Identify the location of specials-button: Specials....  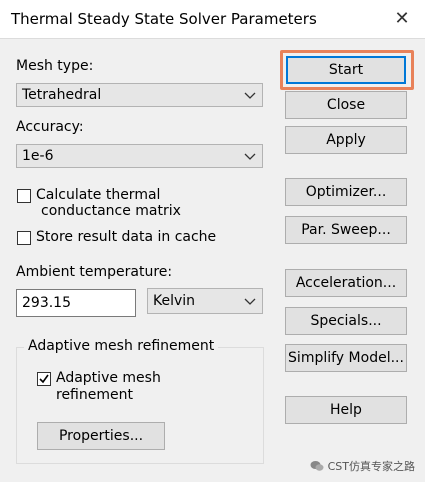
(346, 321).